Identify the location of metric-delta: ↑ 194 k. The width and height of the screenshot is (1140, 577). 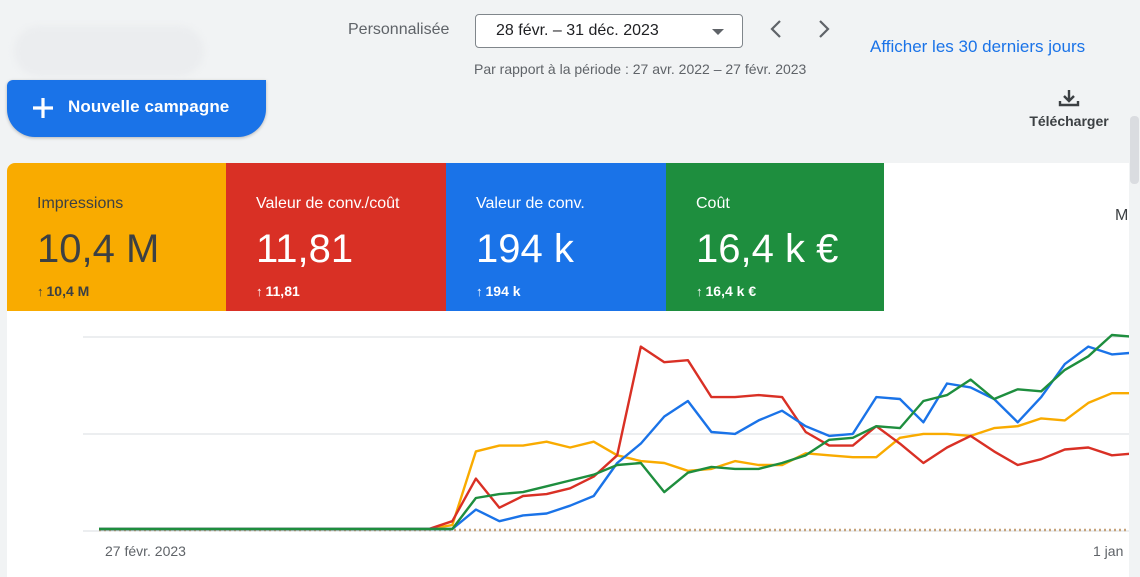
(498, 291).